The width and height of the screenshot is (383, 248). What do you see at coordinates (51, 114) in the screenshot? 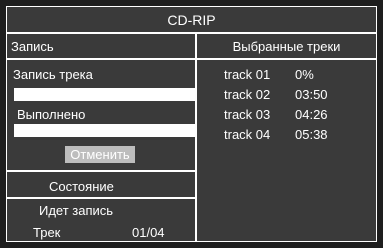
I see `done-label: Выполнено` at bounding box center [51, 114].